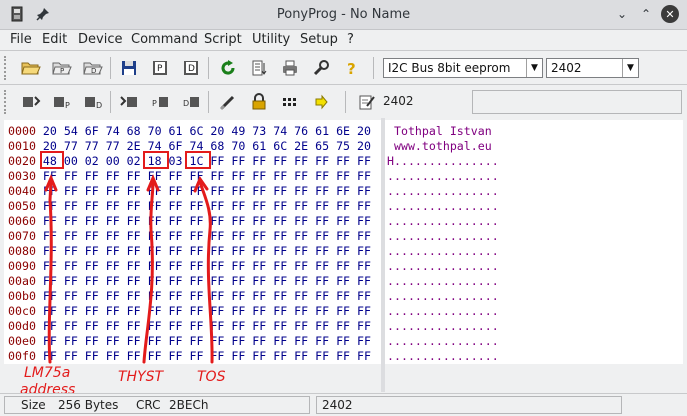 The height and width of the screenshot is (416, 687). Describe the element at coordinates (228, 102) in the screenshot. I see `erase-icon` at that location.